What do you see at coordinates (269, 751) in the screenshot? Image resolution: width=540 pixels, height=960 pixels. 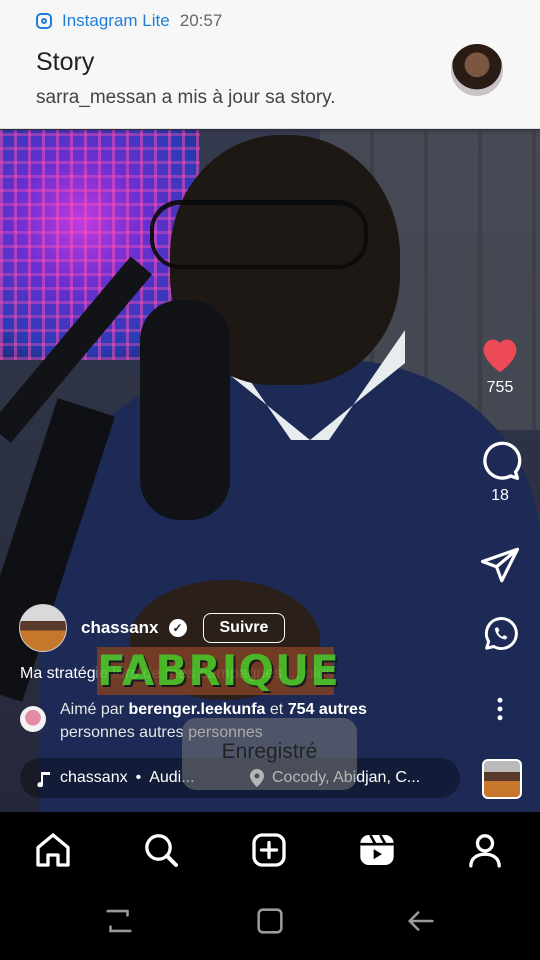 I see `saved-toast-label: Enregistré` at bounding box center [269, 751].